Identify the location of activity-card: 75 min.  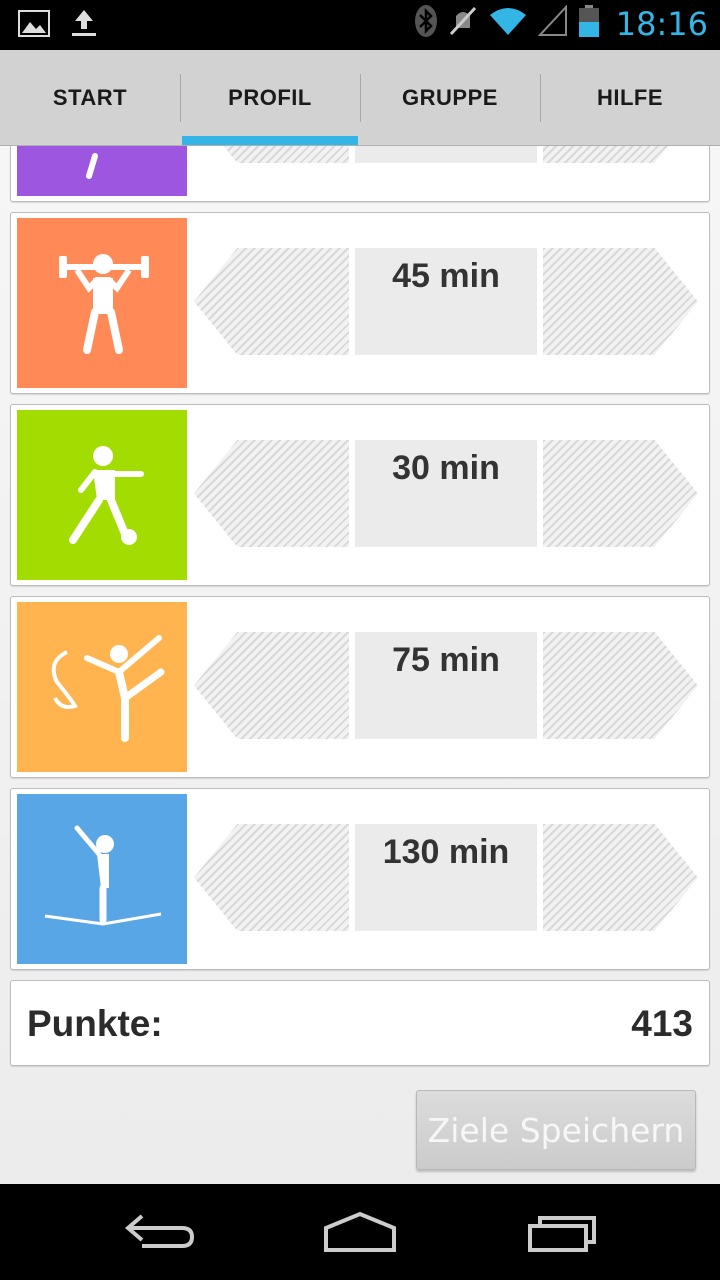
(360, 687).